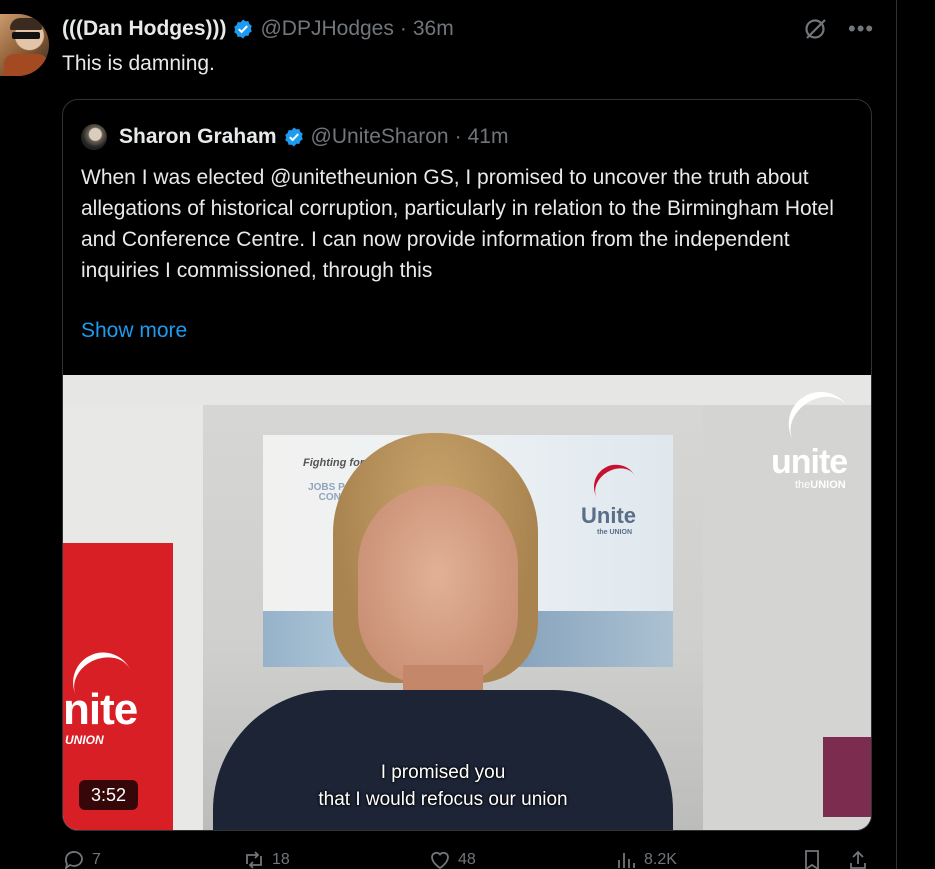  I want to click on avatar, so click(24, 45).